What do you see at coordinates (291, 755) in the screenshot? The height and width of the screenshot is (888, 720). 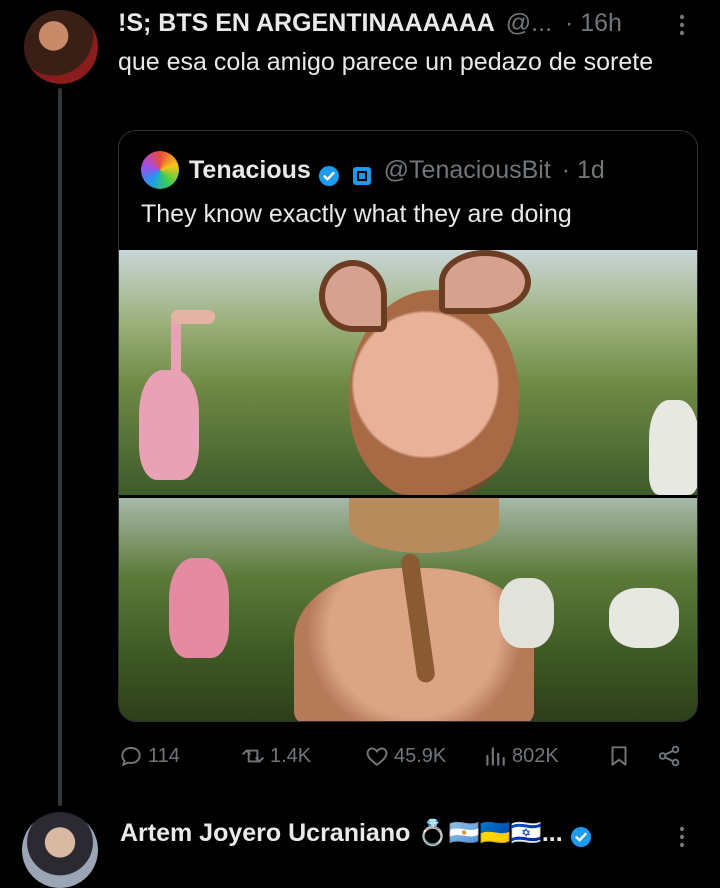 I see `retweet-count: 1.4K` at bounding box center [291, 755].